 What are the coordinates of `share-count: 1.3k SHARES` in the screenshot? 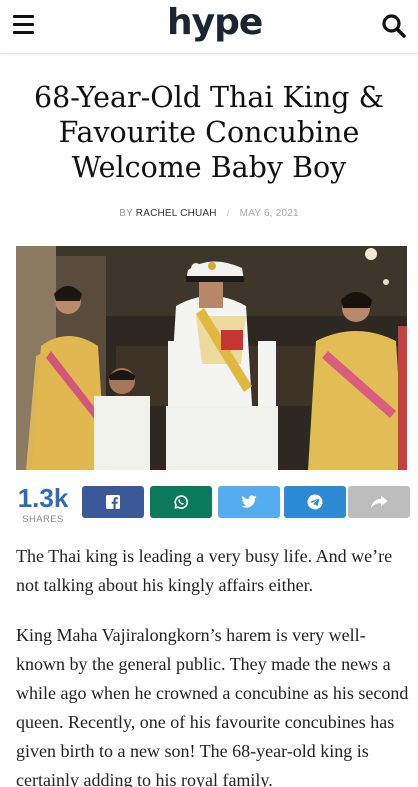 It's located at (43, 504).